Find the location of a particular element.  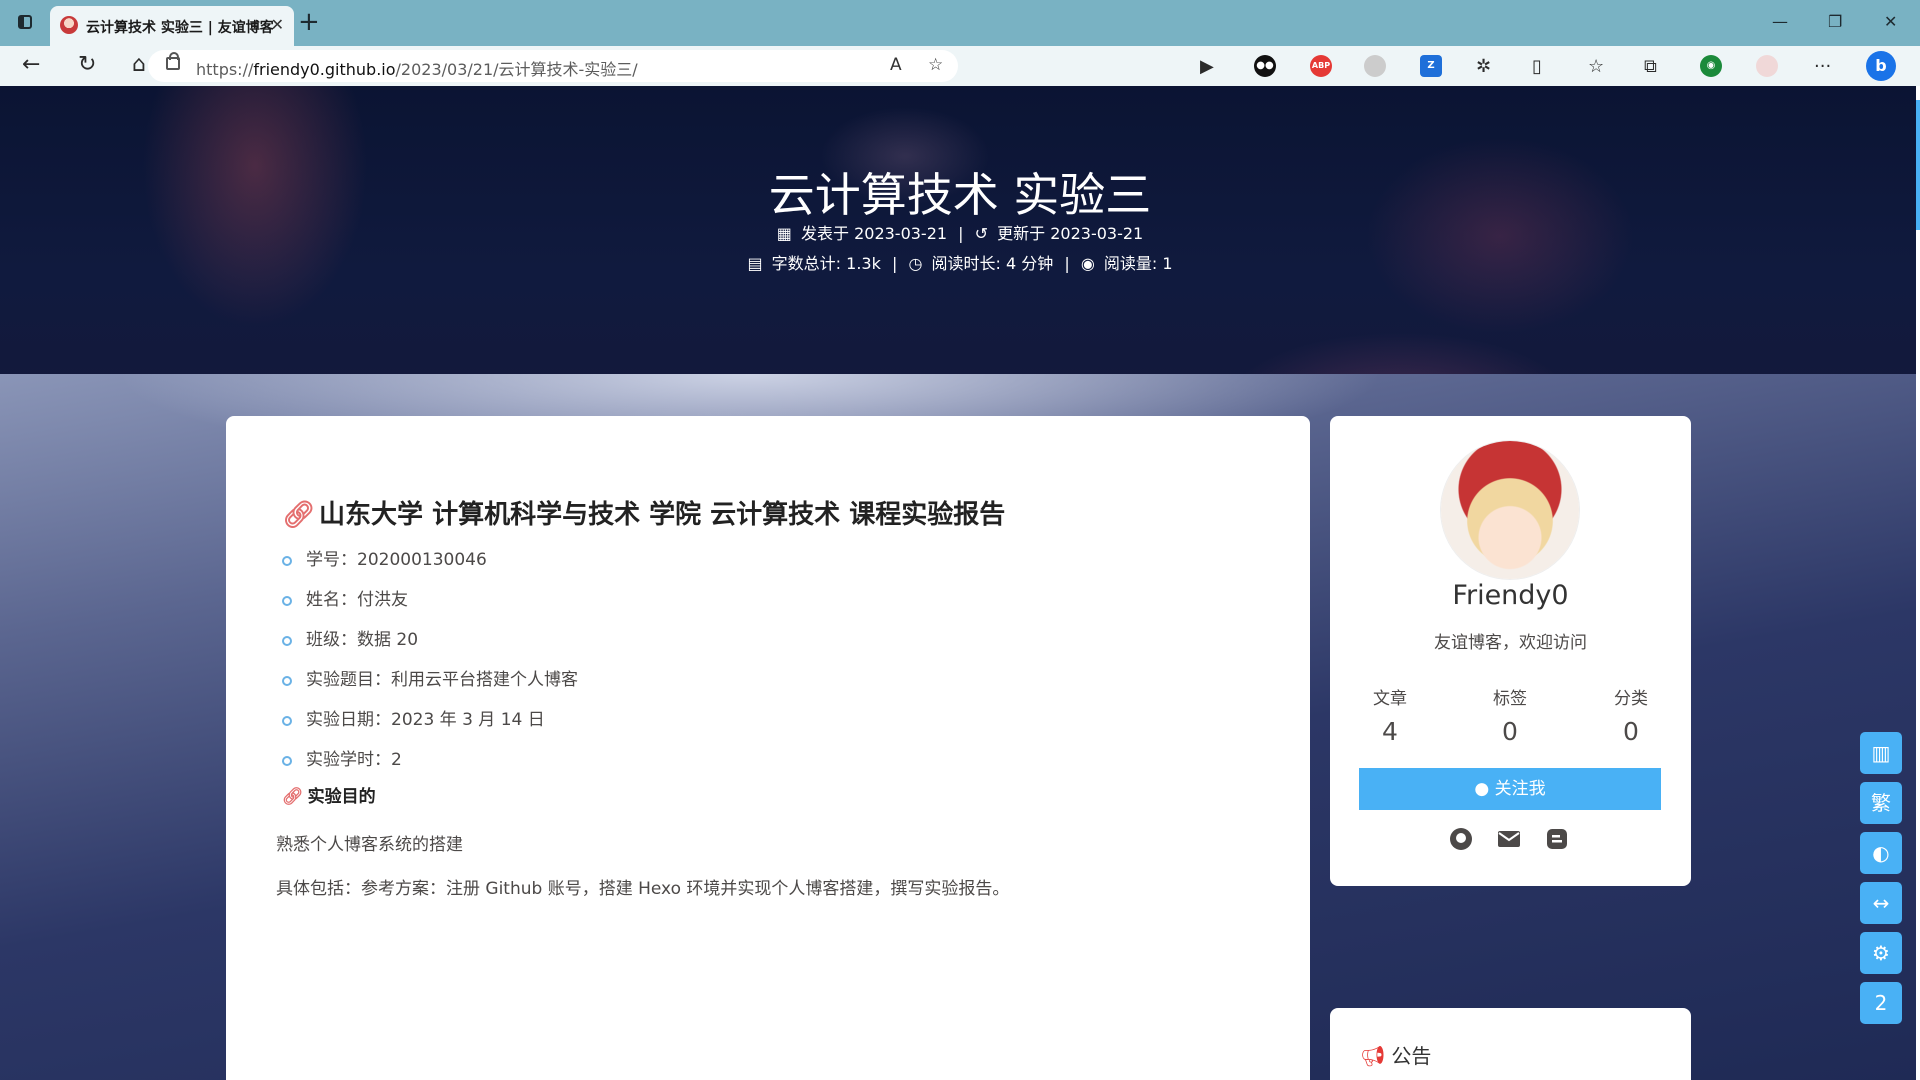

stat-label: 分类 is located at coordinates (1631, 699).